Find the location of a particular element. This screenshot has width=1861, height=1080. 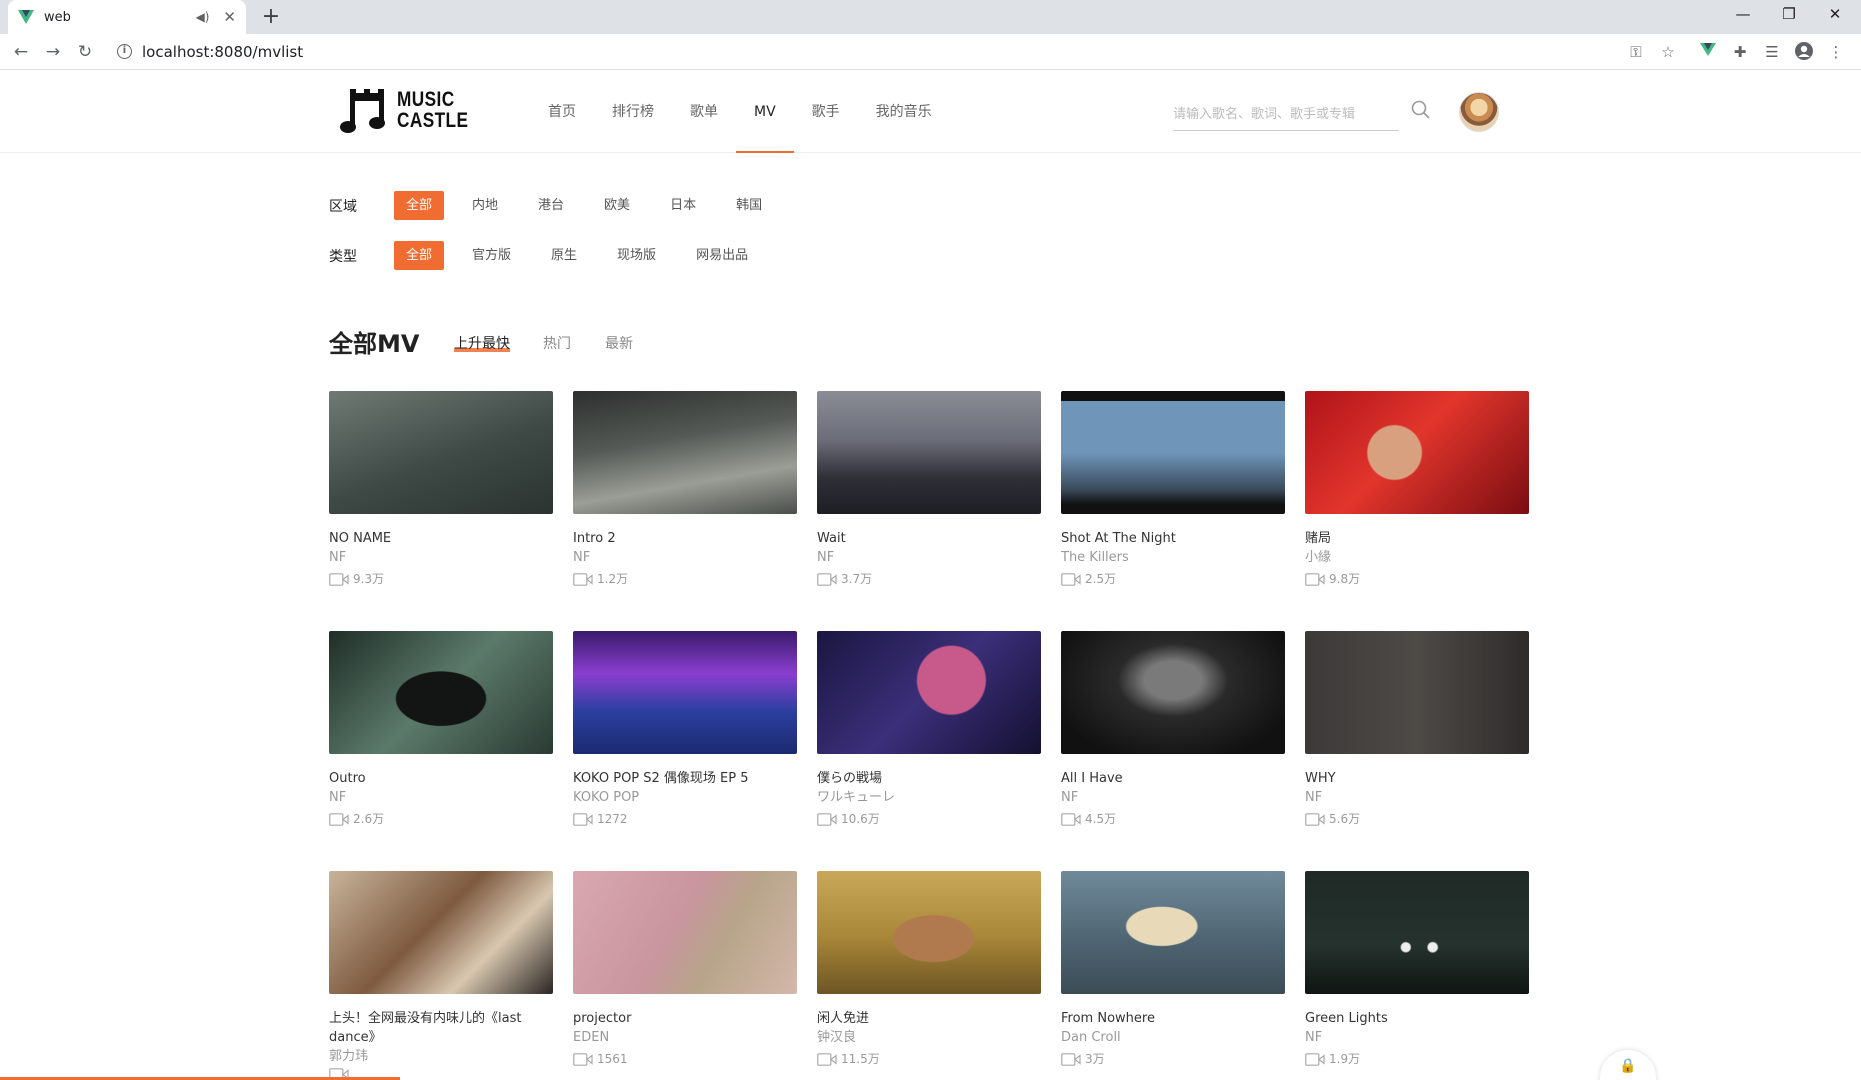

forward-button: → is located at coordinates (53, 52).